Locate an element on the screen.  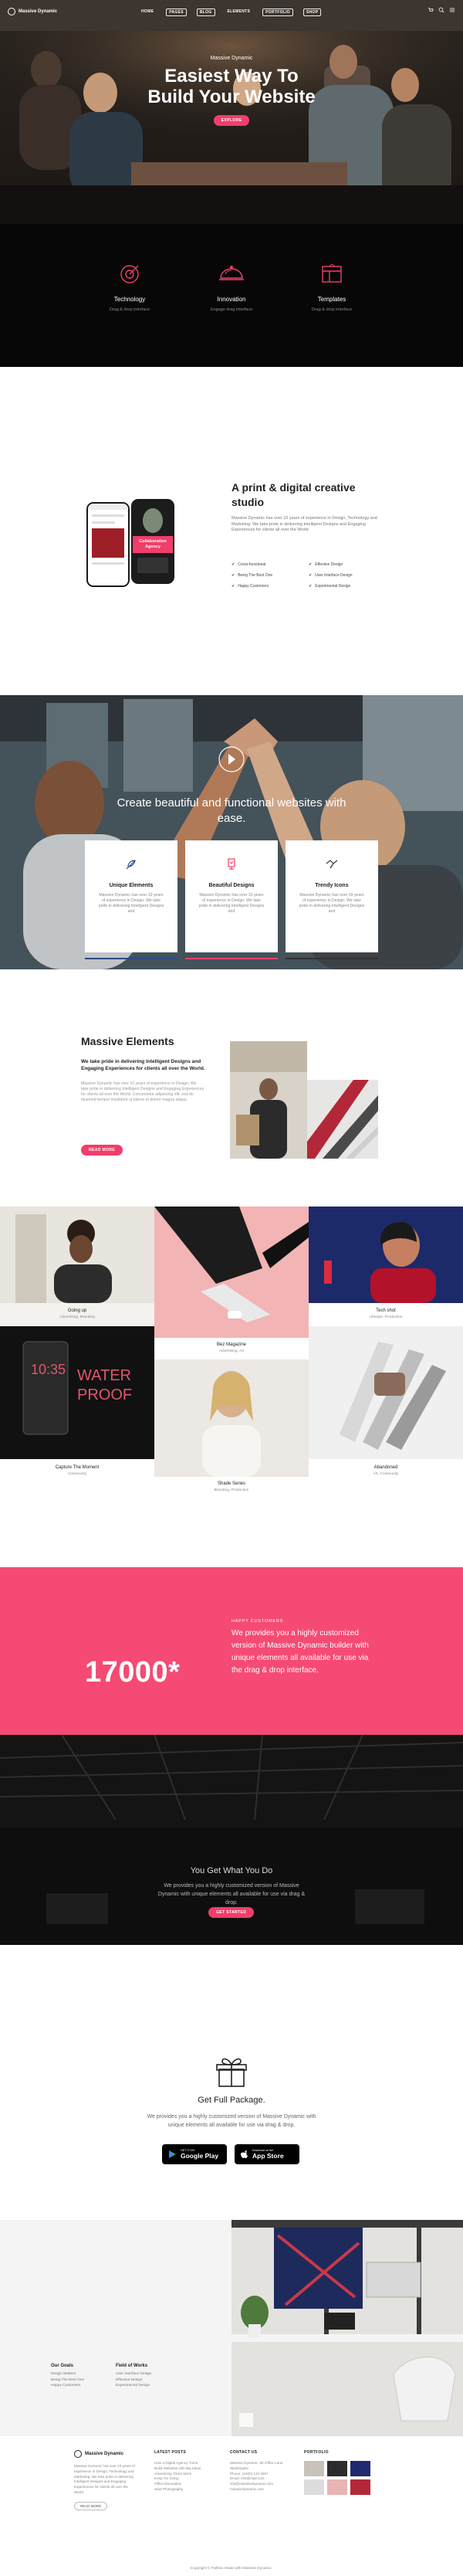
zap-icon is located at coordinates (332, 864).